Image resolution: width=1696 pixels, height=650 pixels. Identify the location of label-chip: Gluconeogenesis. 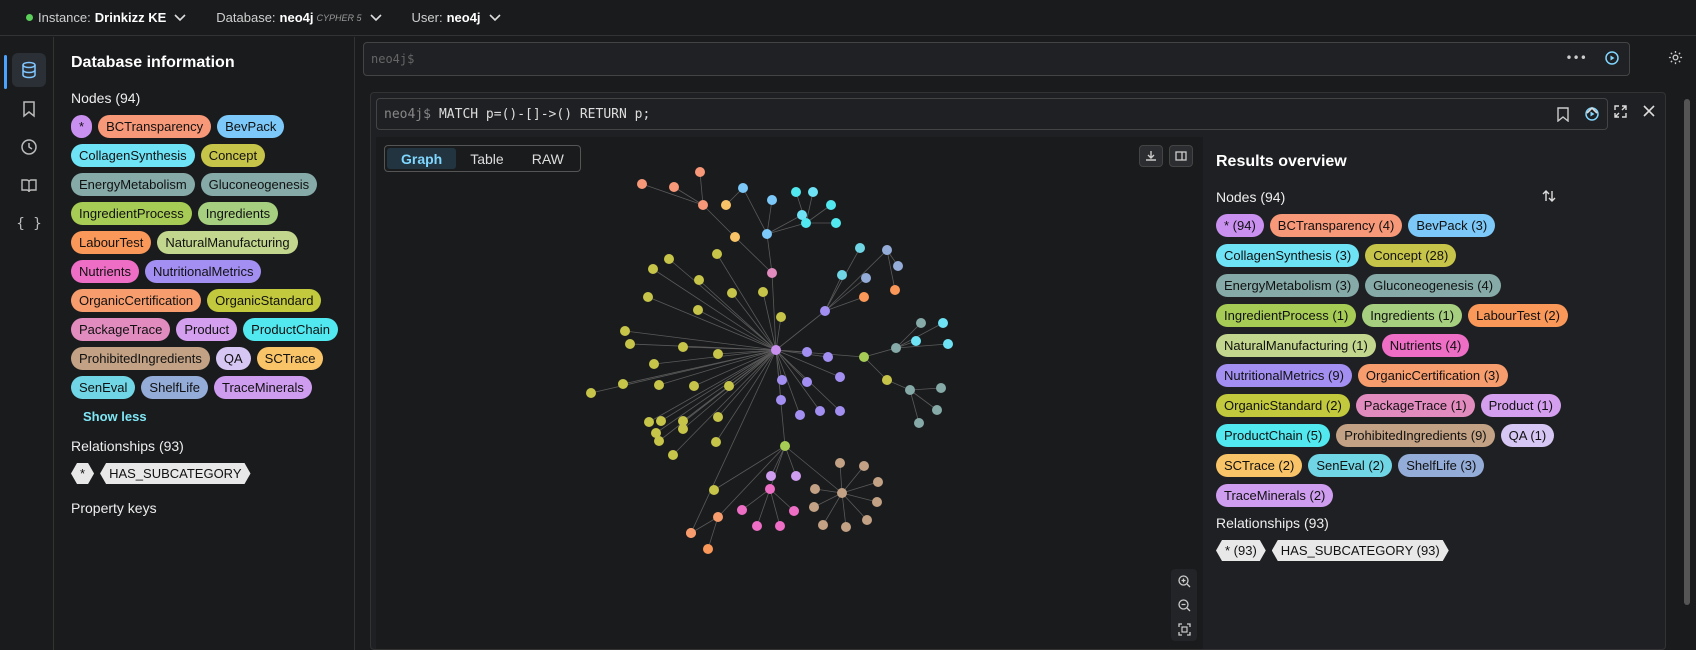
(259, 184).